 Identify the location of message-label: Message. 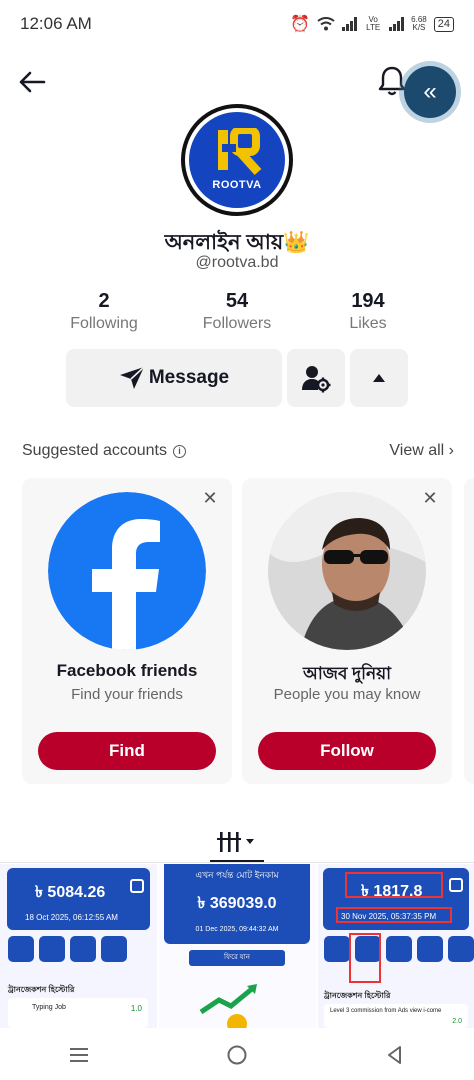
(189, 377).